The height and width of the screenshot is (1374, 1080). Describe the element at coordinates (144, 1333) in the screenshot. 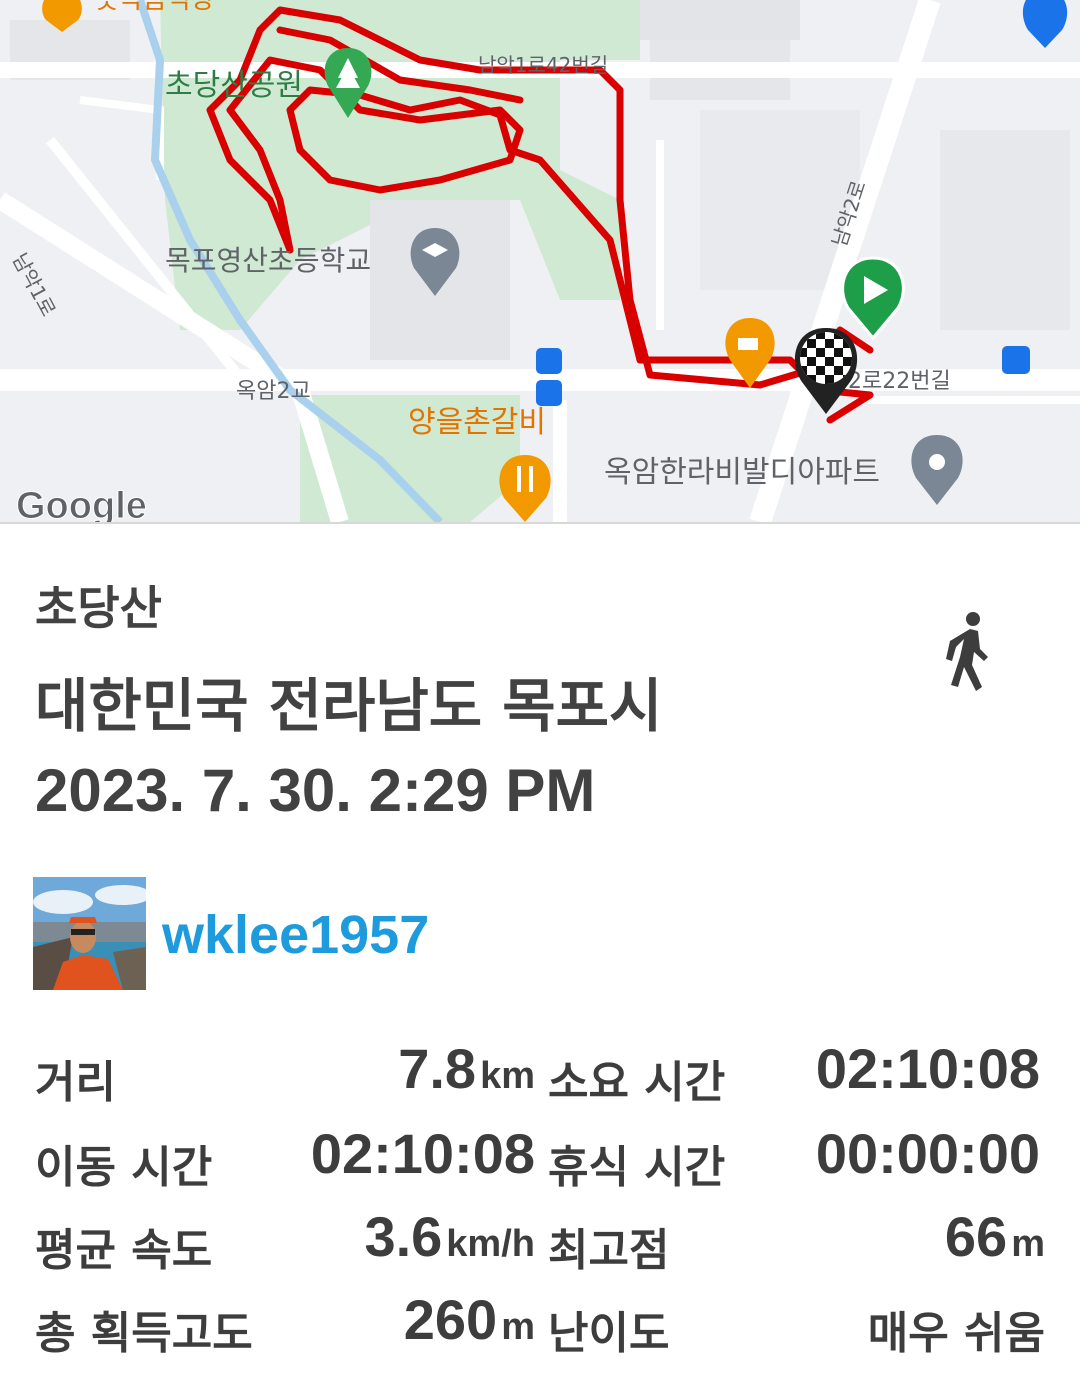

I see `elevation-gain-label: 총 획득고도` at that location.